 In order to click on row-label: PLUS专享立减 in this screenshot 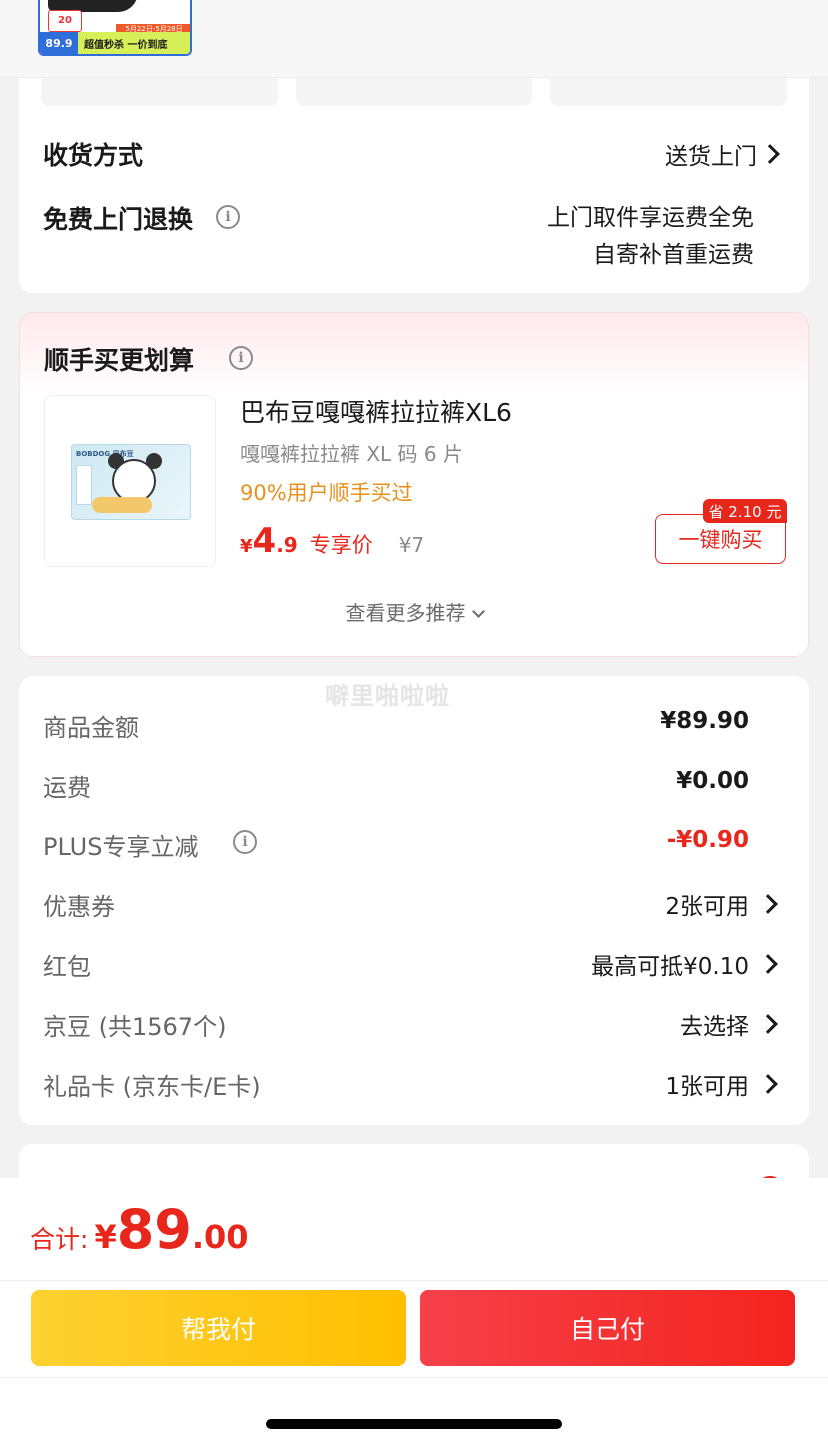, I will do `click(121, 847)`.